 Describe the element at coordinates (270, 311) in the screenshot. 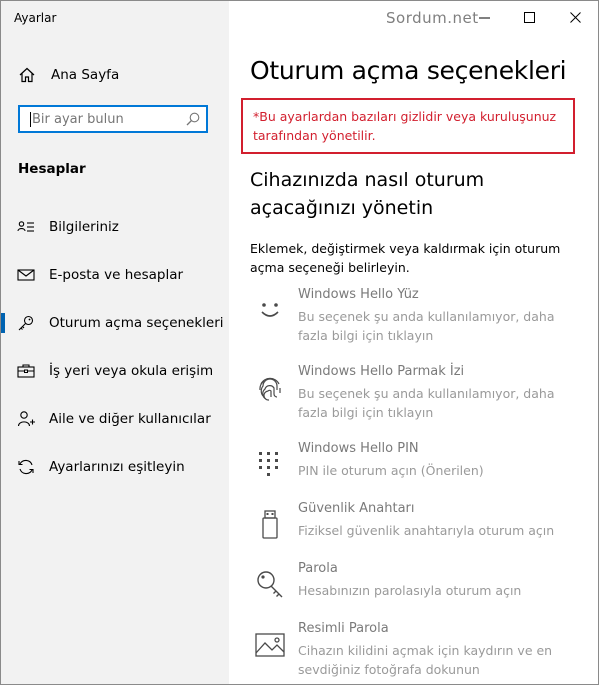

I see `smiley-face-icon` at that location.